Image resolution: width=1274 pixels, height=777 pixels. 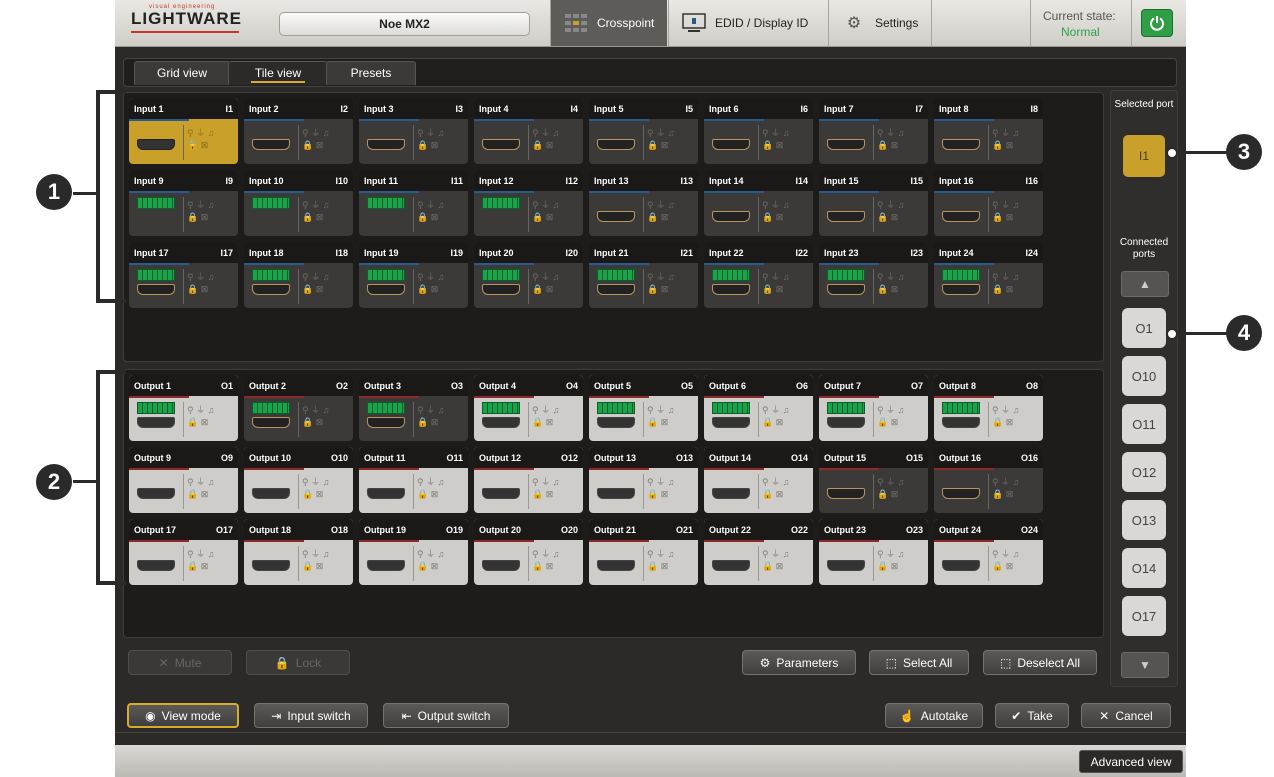 I want to click on outputs-tile-o20: Output 20 O20 ⚲ ⏚ ♫ 🔒 ⊠, so click(x=528, y=552).